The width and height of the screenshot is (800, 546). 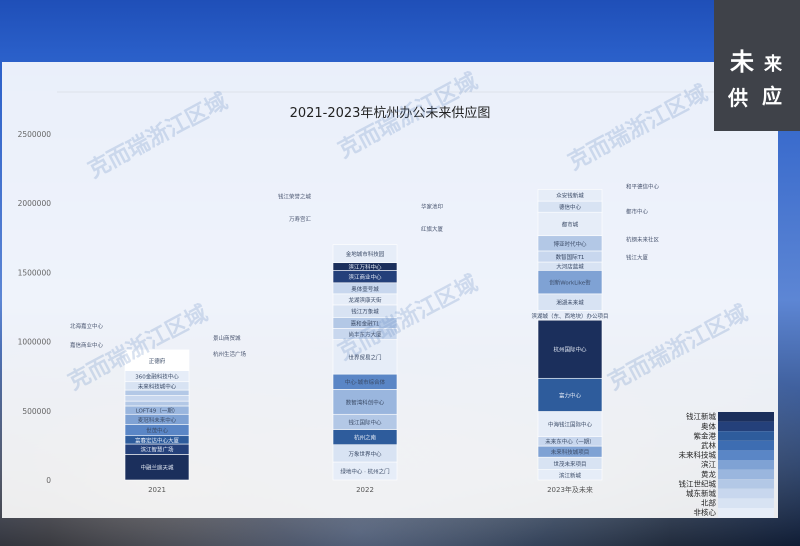 What do you see at coordinates (87, 326) in the screenshot?
I see `side-label: 北海嘉立中心` at bounding box center [87, 326].